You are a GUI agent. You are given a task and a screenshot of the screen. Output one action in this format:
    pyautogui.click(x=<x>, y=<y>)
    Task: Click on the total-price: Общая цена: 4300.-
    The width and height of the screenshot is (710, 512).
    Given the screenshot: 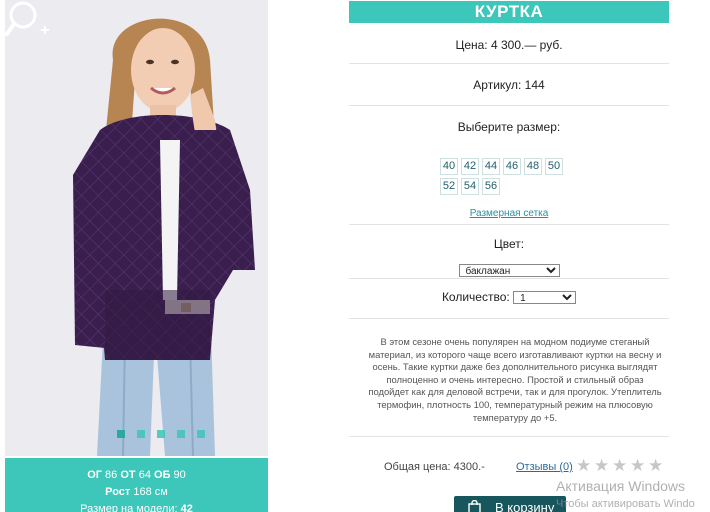 What is the action you would take?
    pyautogui.click(x=434, y=467)
    